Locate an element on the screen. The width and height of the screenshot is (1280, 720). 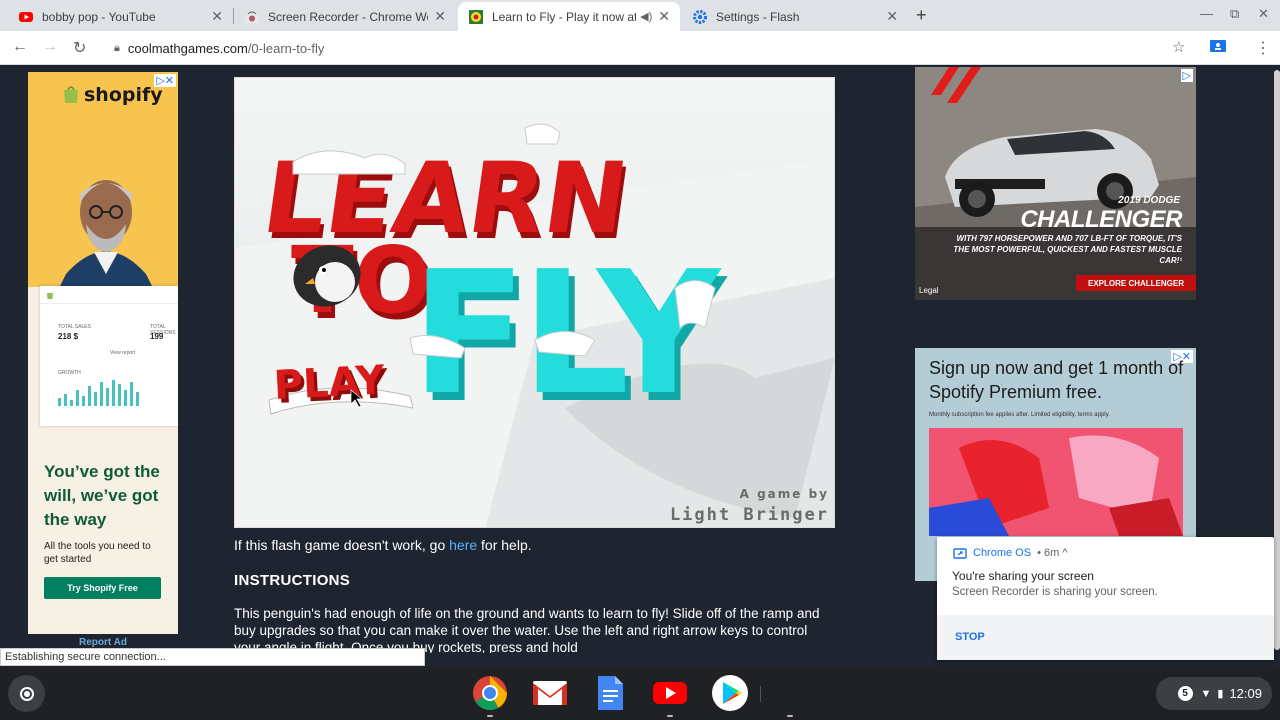
game-credit-label: A game by is located at coordinates (784, 494).